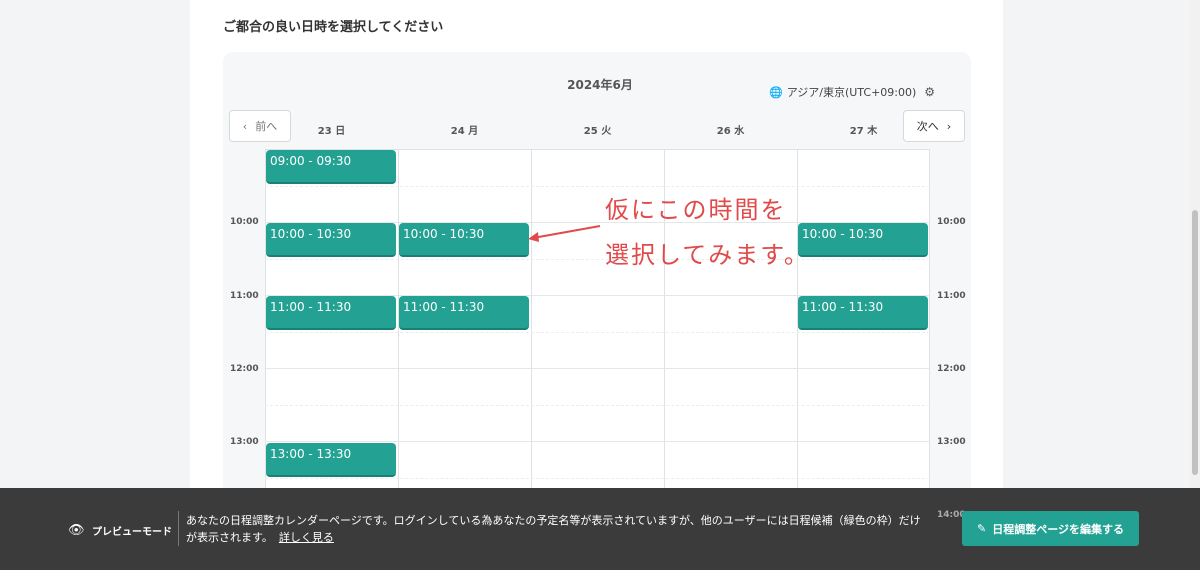 The width and height of the screenshot is (1200, 570). What do you see at coordinates (306, 537) in the screenshot?
I see `learn-more-link: 詳しく見る` at bounding box center [306, 537].